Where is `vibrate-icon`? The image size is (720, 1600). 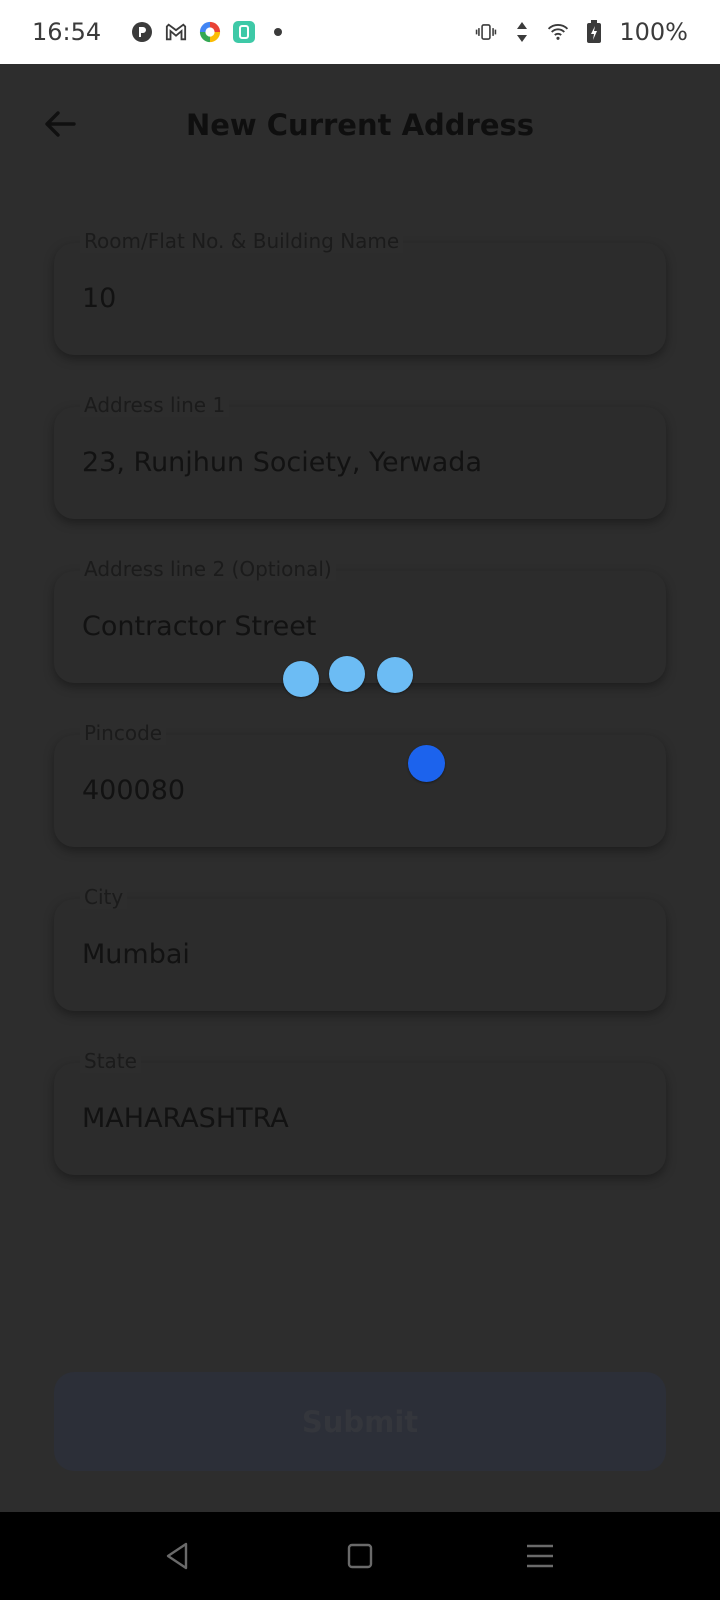 vibrate-icon is located at coordinates (486, 32).